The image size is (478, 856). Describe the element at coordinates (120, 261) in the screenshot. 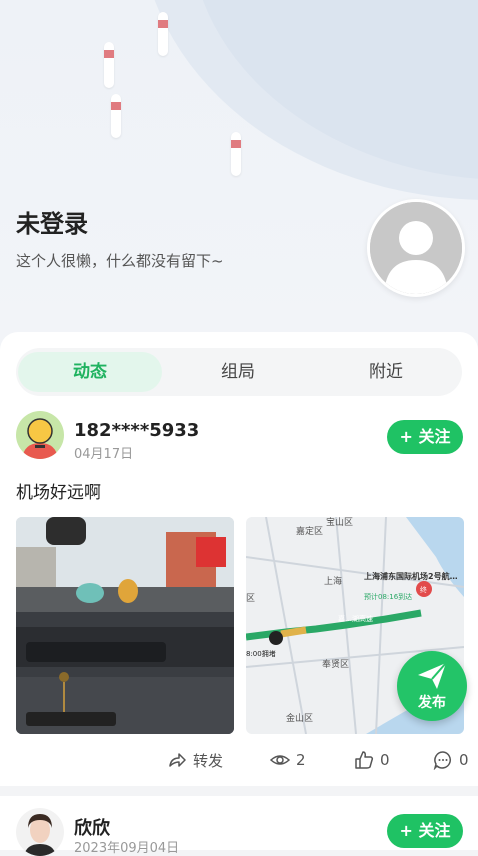

I see `profile-bio: 这个人很懒，什么都没有留下~` at that location.